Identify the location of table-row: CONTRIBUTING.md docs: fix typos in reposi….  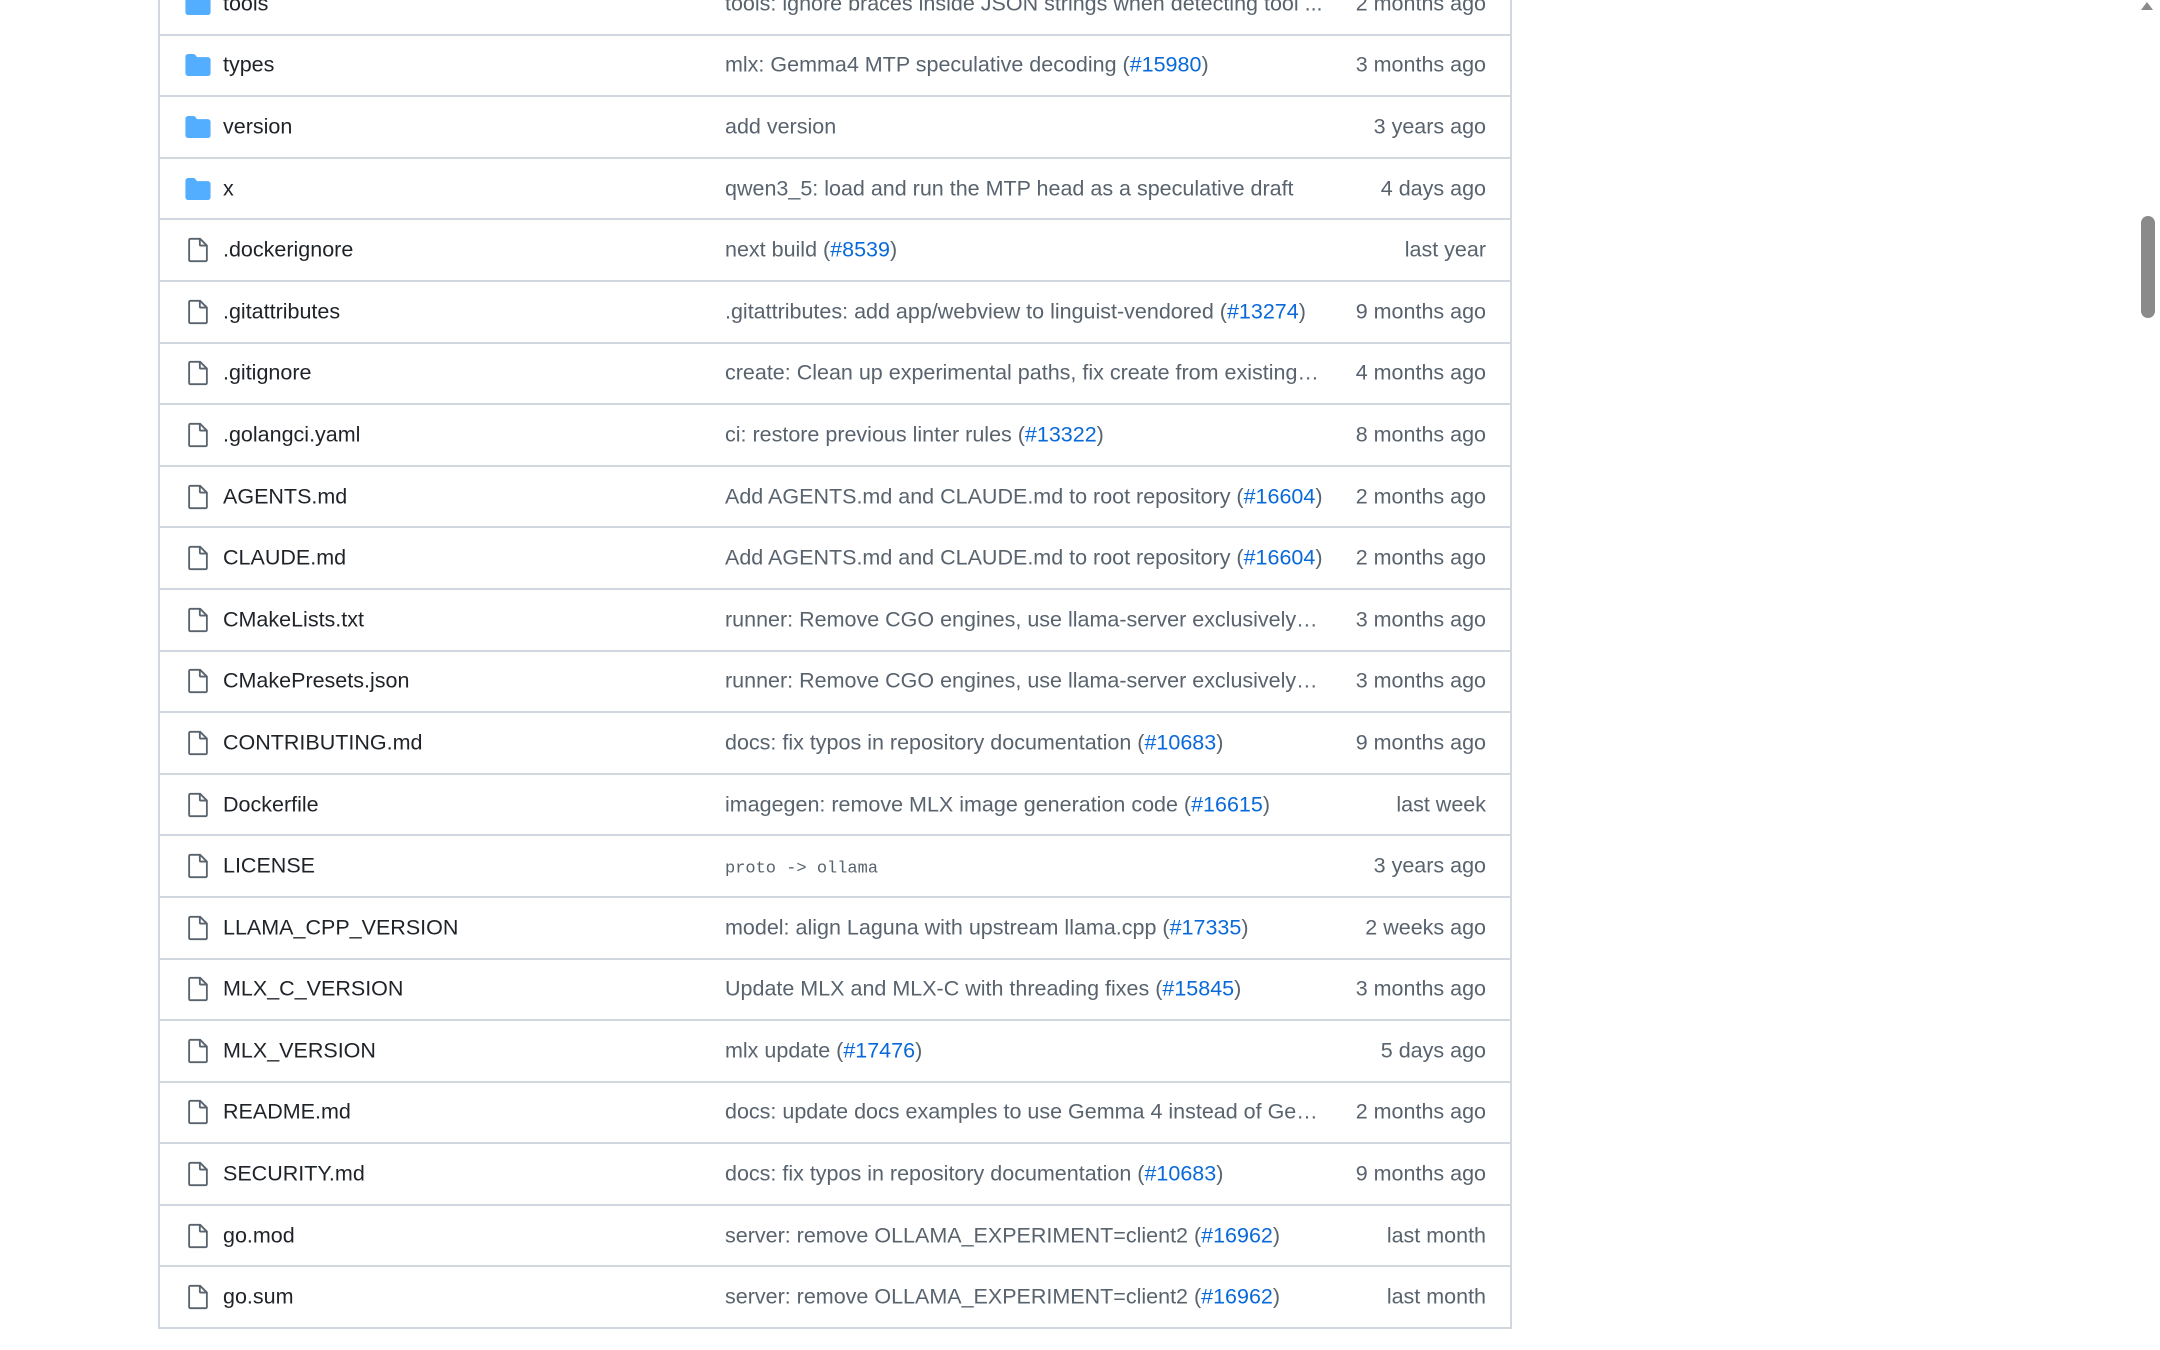
(835, 744).